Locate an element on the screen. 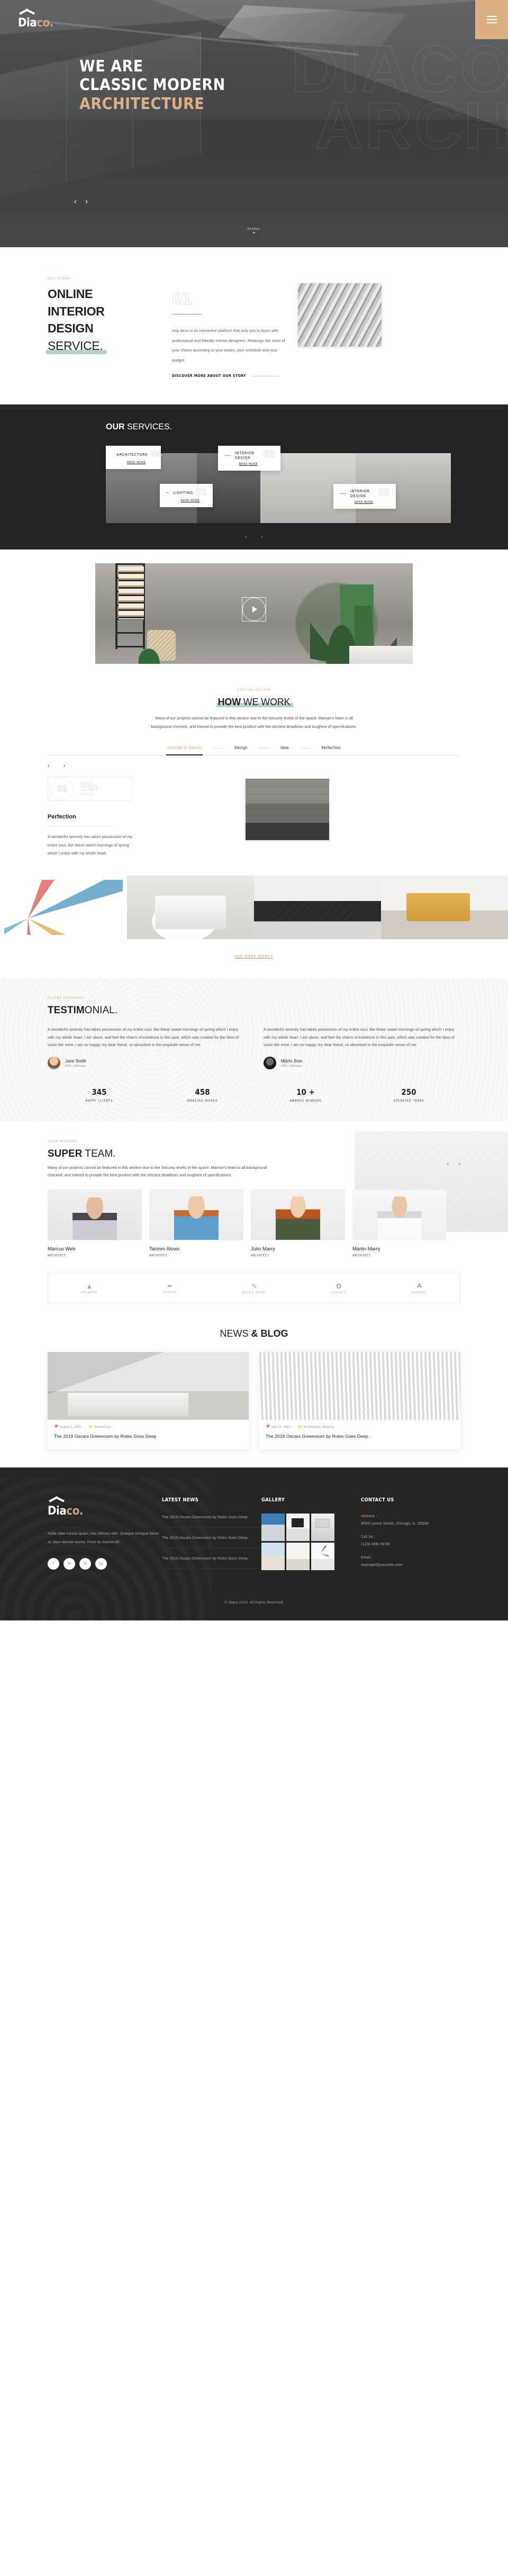 This screenshot has height=2576, width=508. tab-perfection: Perfection is located at coordinates (331, 750).